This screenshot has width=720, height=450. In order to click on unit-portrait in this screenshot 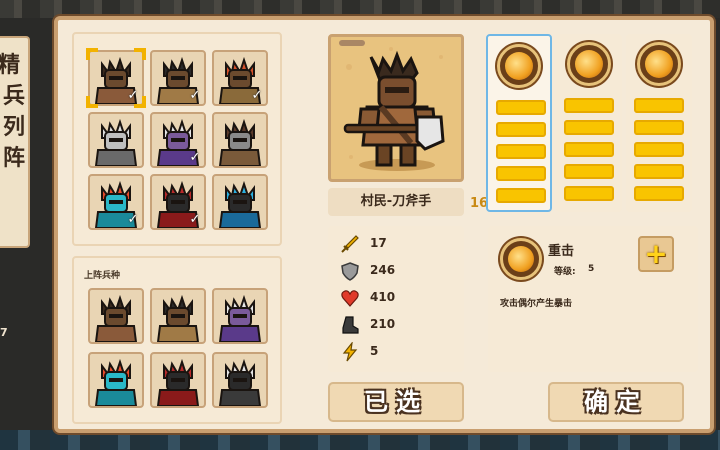, I will do `click(396, 108)`.